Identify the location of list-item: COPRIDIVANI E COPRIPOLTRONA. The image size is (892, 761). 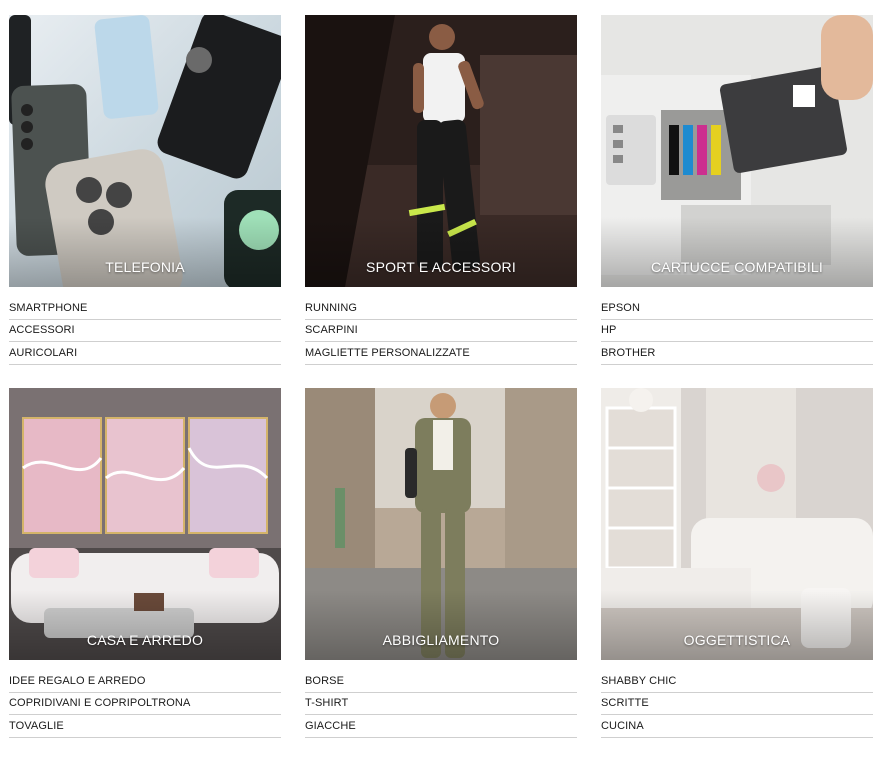
(145, 704).